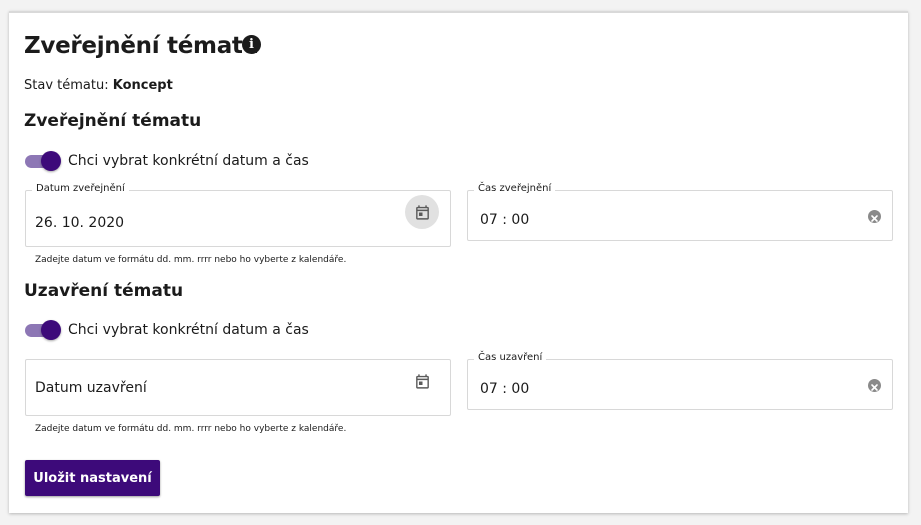  What do you see at coordinates (680, 212) in the screenshot?
I see `publish-time-field: Čas zveřejnění 07 : 00` at bounding box center [680, 212].